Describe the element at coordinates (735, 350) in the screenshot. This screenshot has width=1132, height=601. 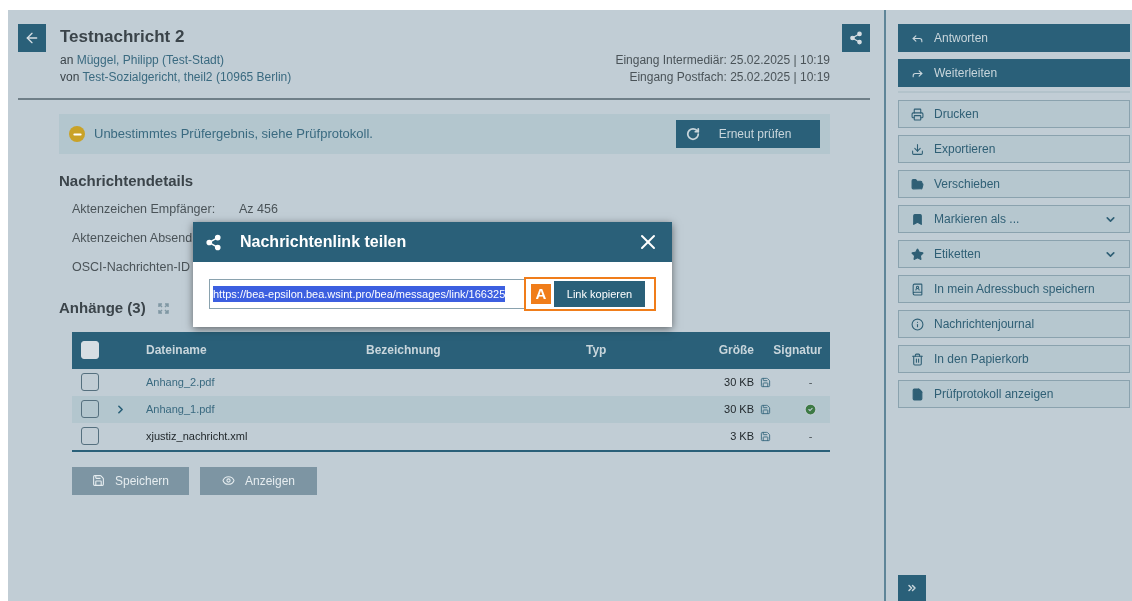
I see `column-header: Größe` at that location.